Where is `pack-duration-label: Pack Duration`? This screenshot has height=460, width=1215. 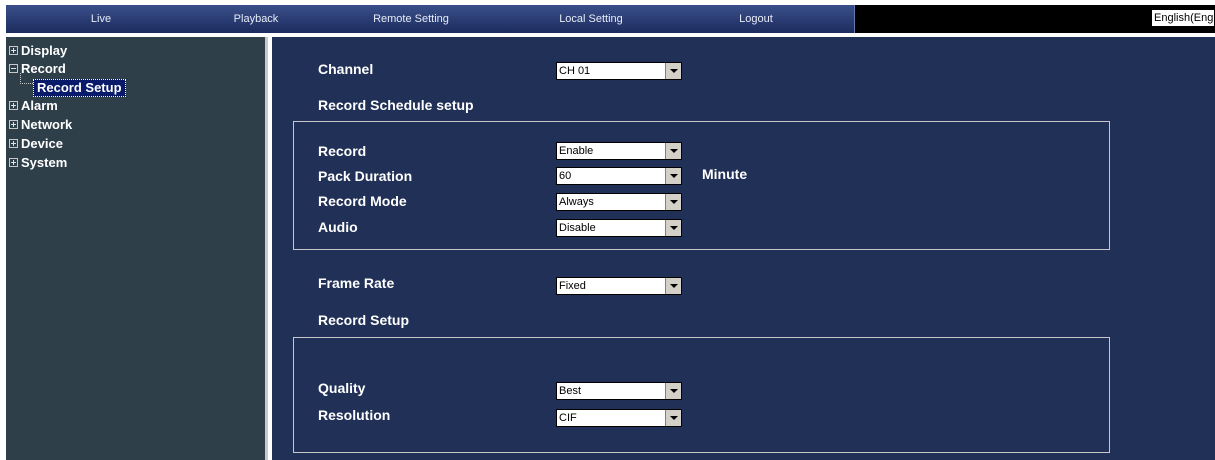
pack-duration-label: Pack Duration is located at coordinates (365, 176).